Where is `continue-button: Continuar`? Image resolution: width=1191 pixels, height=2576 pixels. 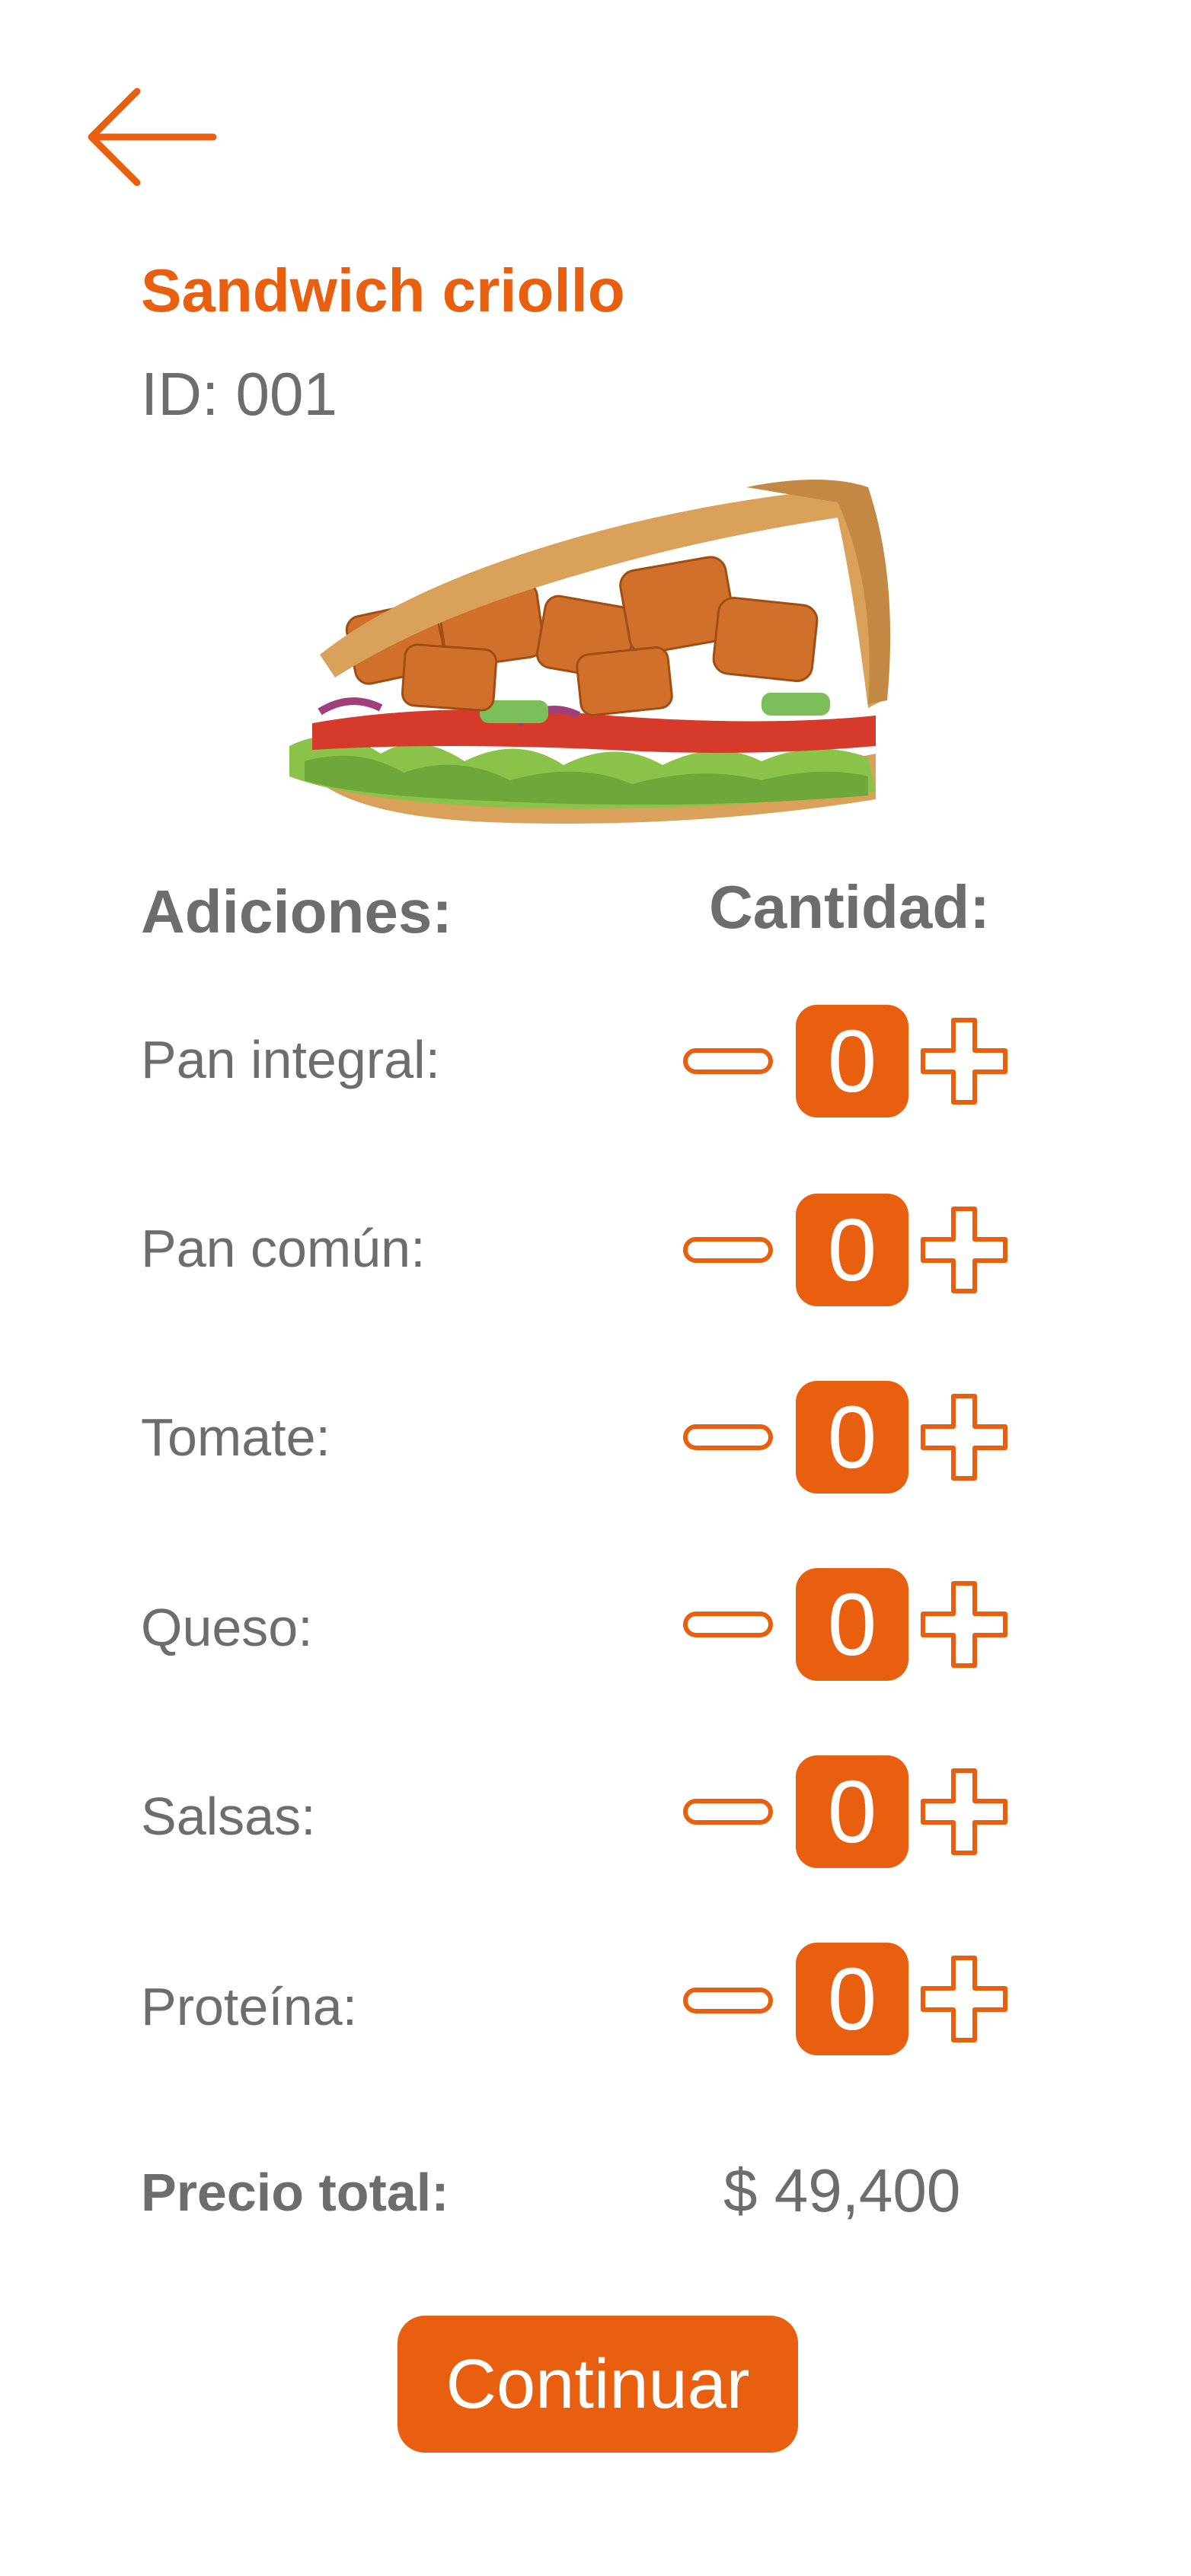
continue-button: Continuar is located at coordinates (598, 2384).